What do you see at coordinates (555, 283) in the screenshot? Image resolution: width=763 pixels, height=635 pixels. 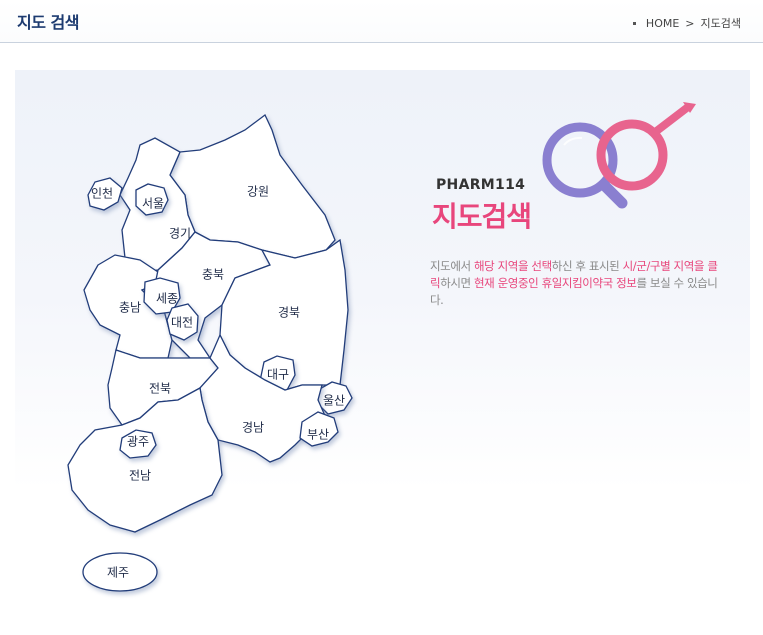 I see `desc-highlight: 현재 운영중인 휴일지킴이약국 정보` at bounding box center [555, 283].